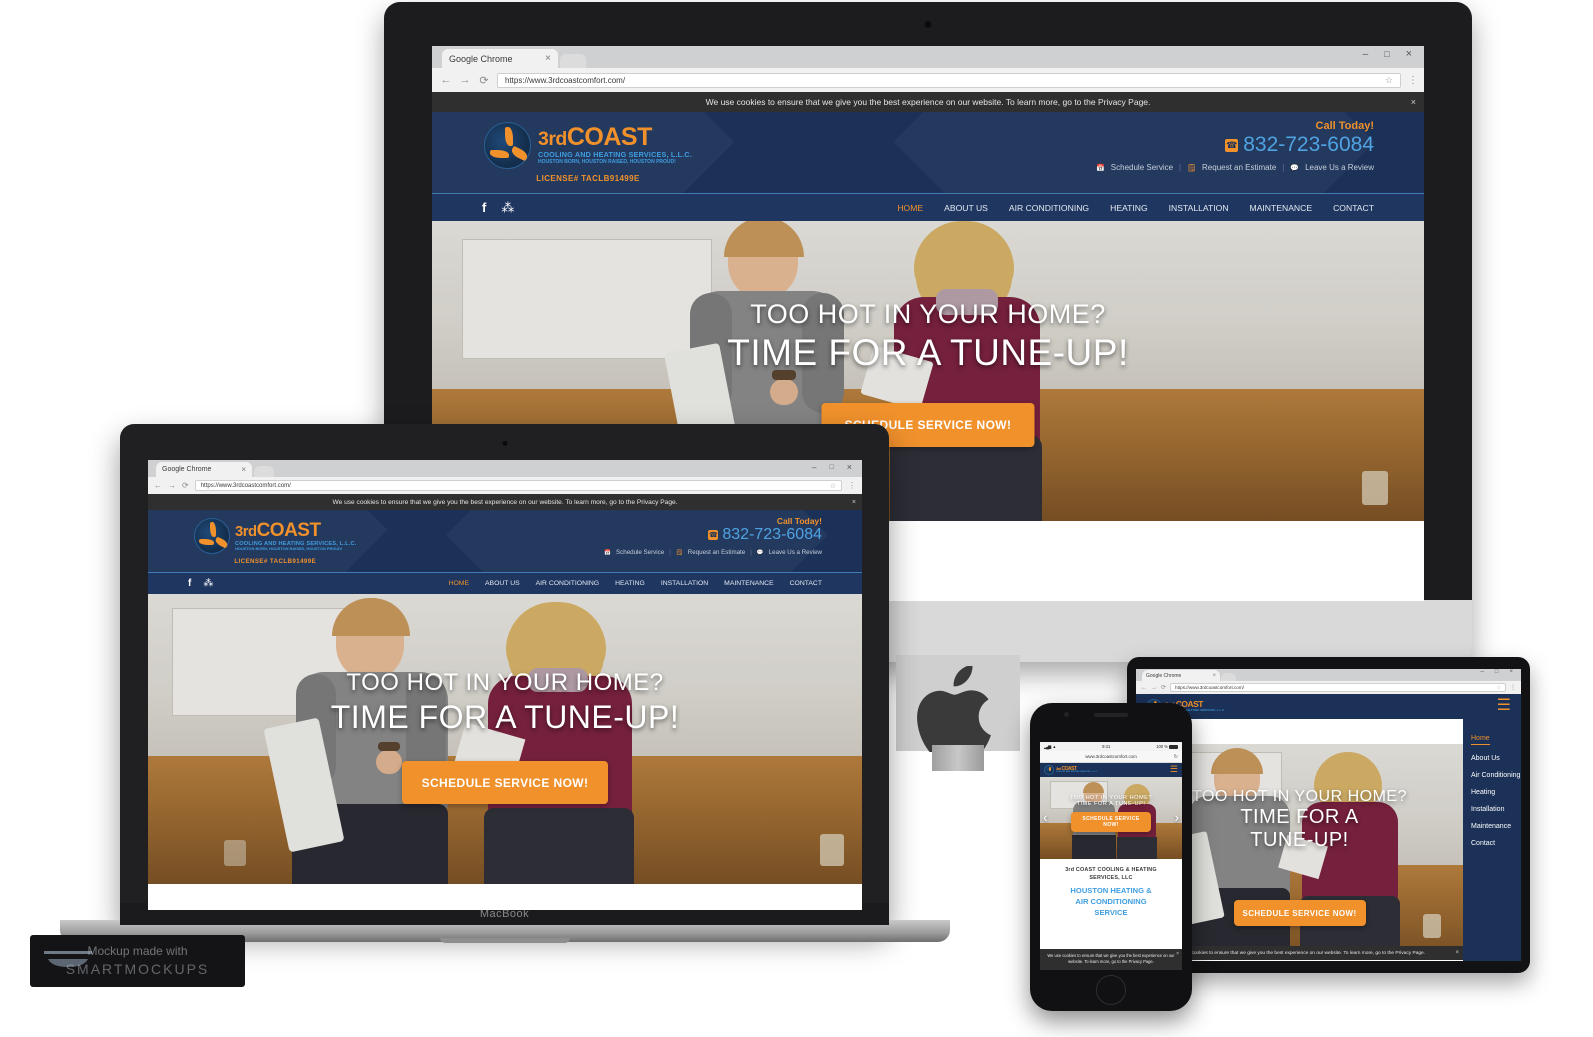 This screenshot has height=1037, width=1593. I want to click on carousel-prev-arrow: ‹, so click(1045, 817).